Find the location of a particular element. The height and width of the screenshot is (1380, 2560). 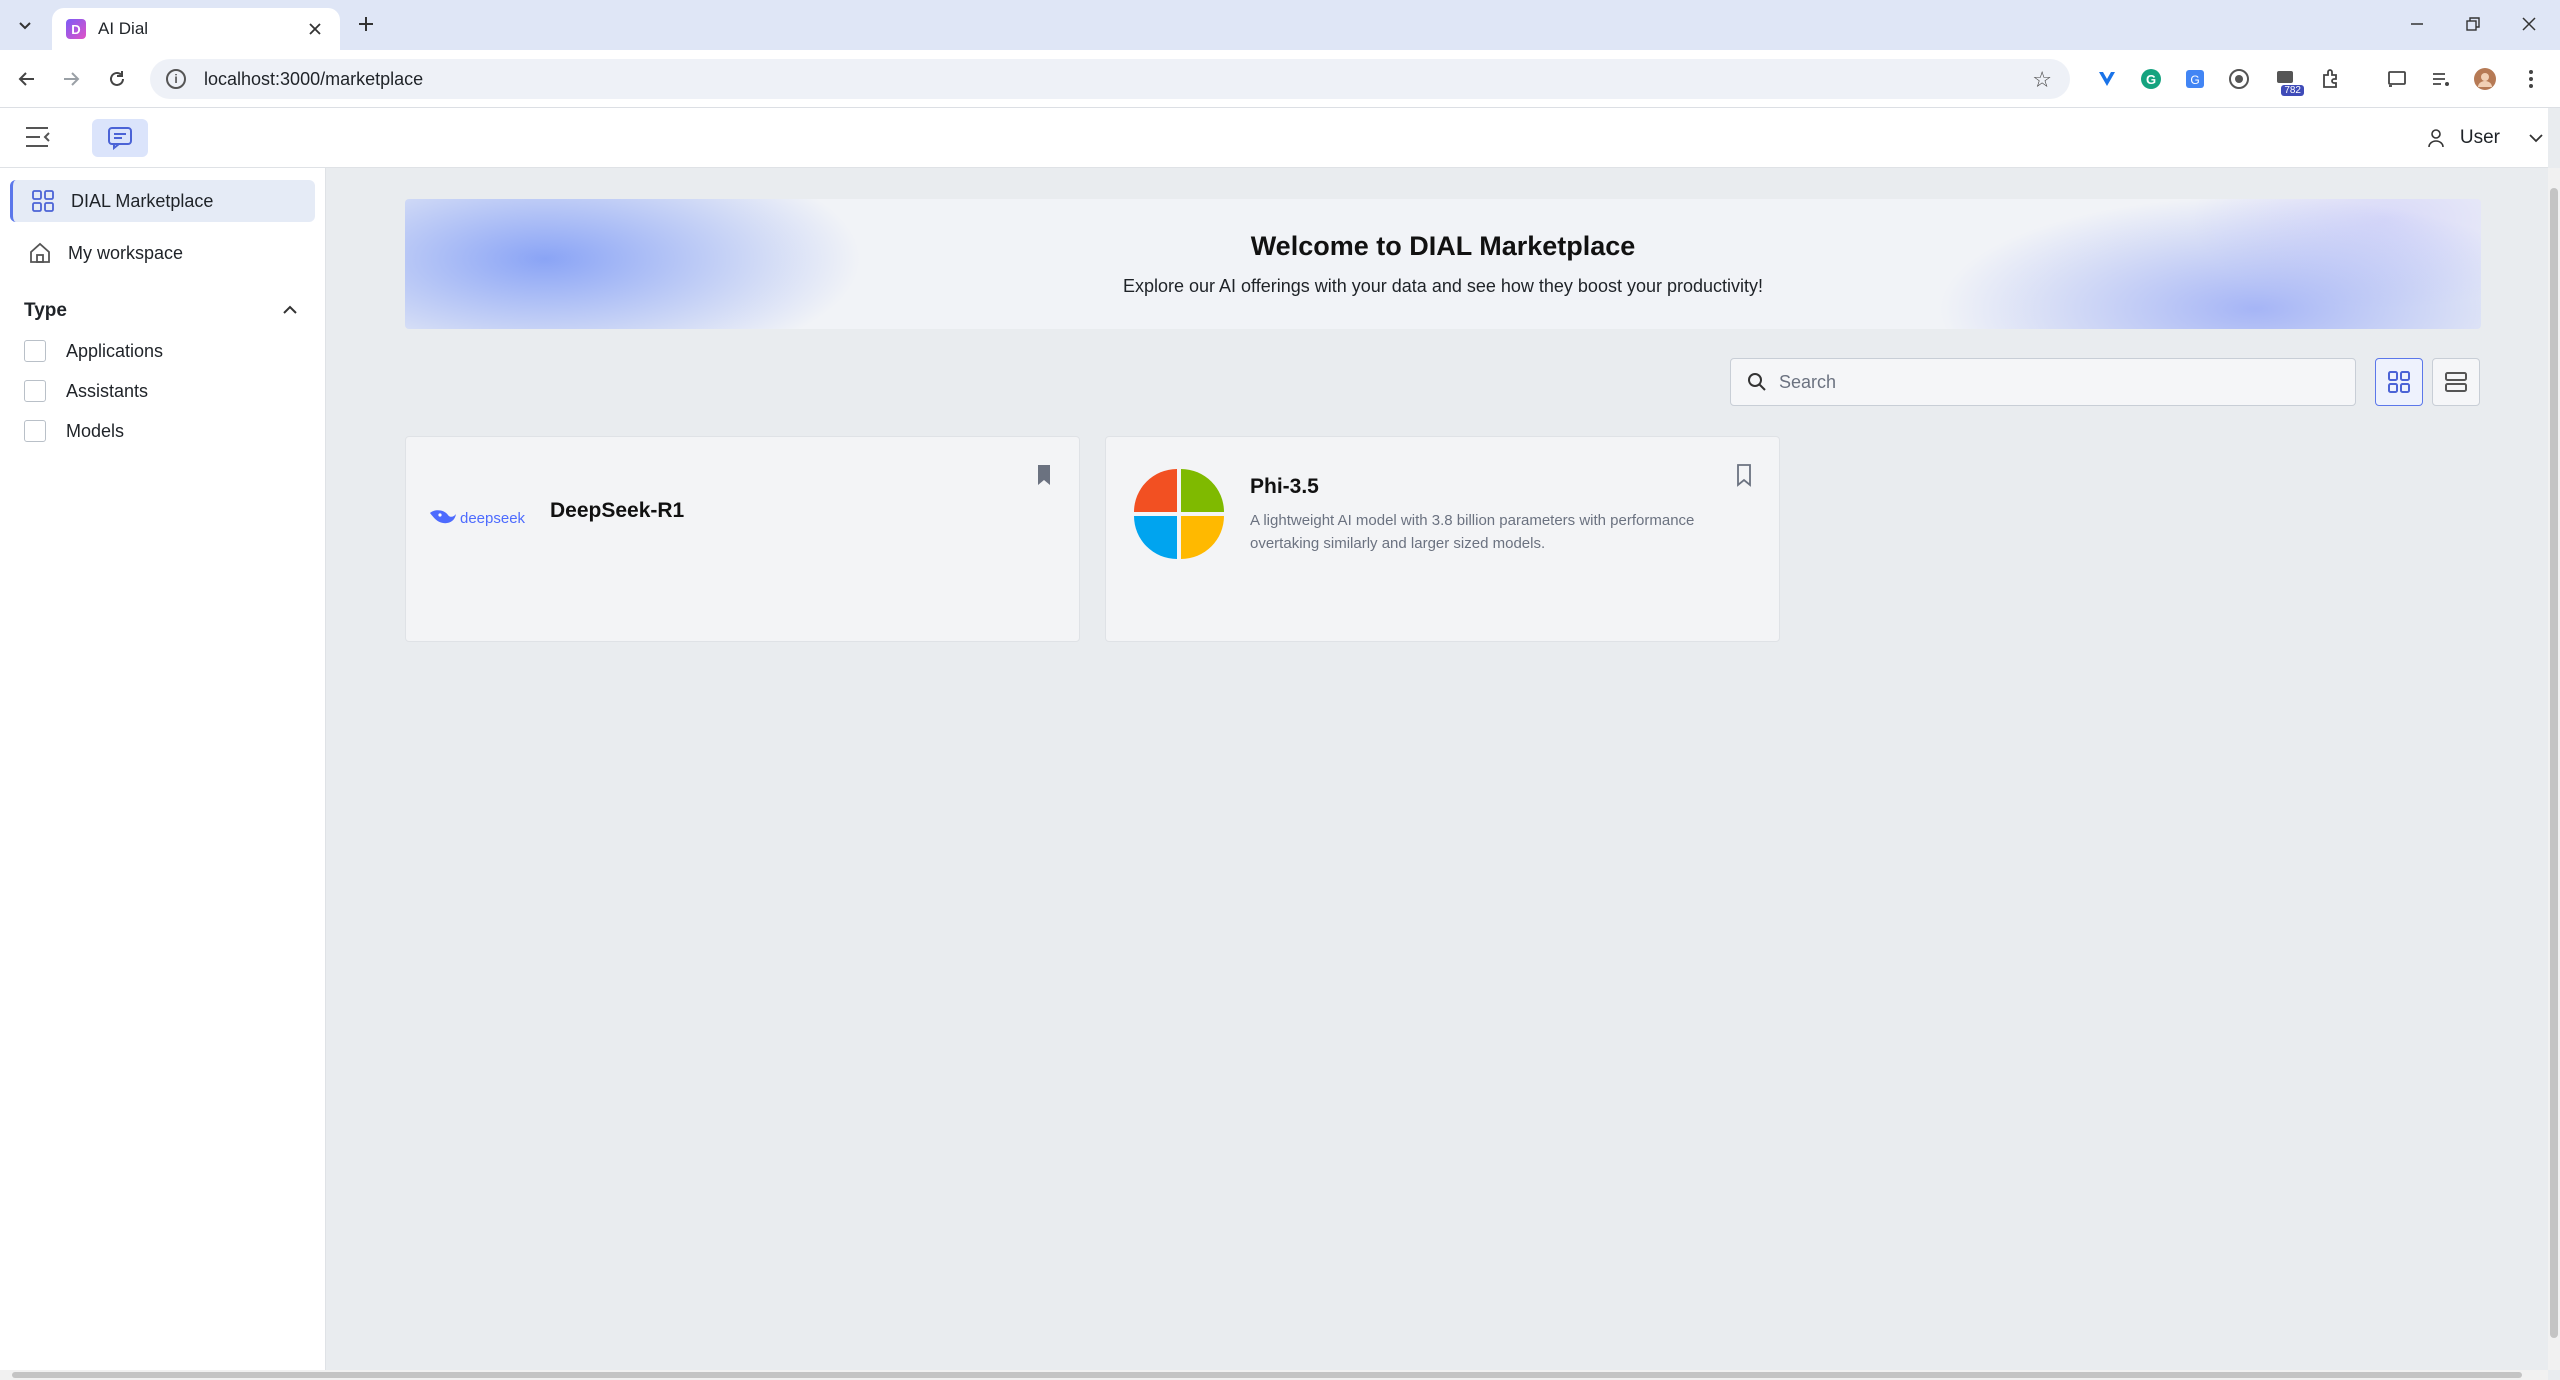

assistants-checkbox is located at coordinates (35, 391).